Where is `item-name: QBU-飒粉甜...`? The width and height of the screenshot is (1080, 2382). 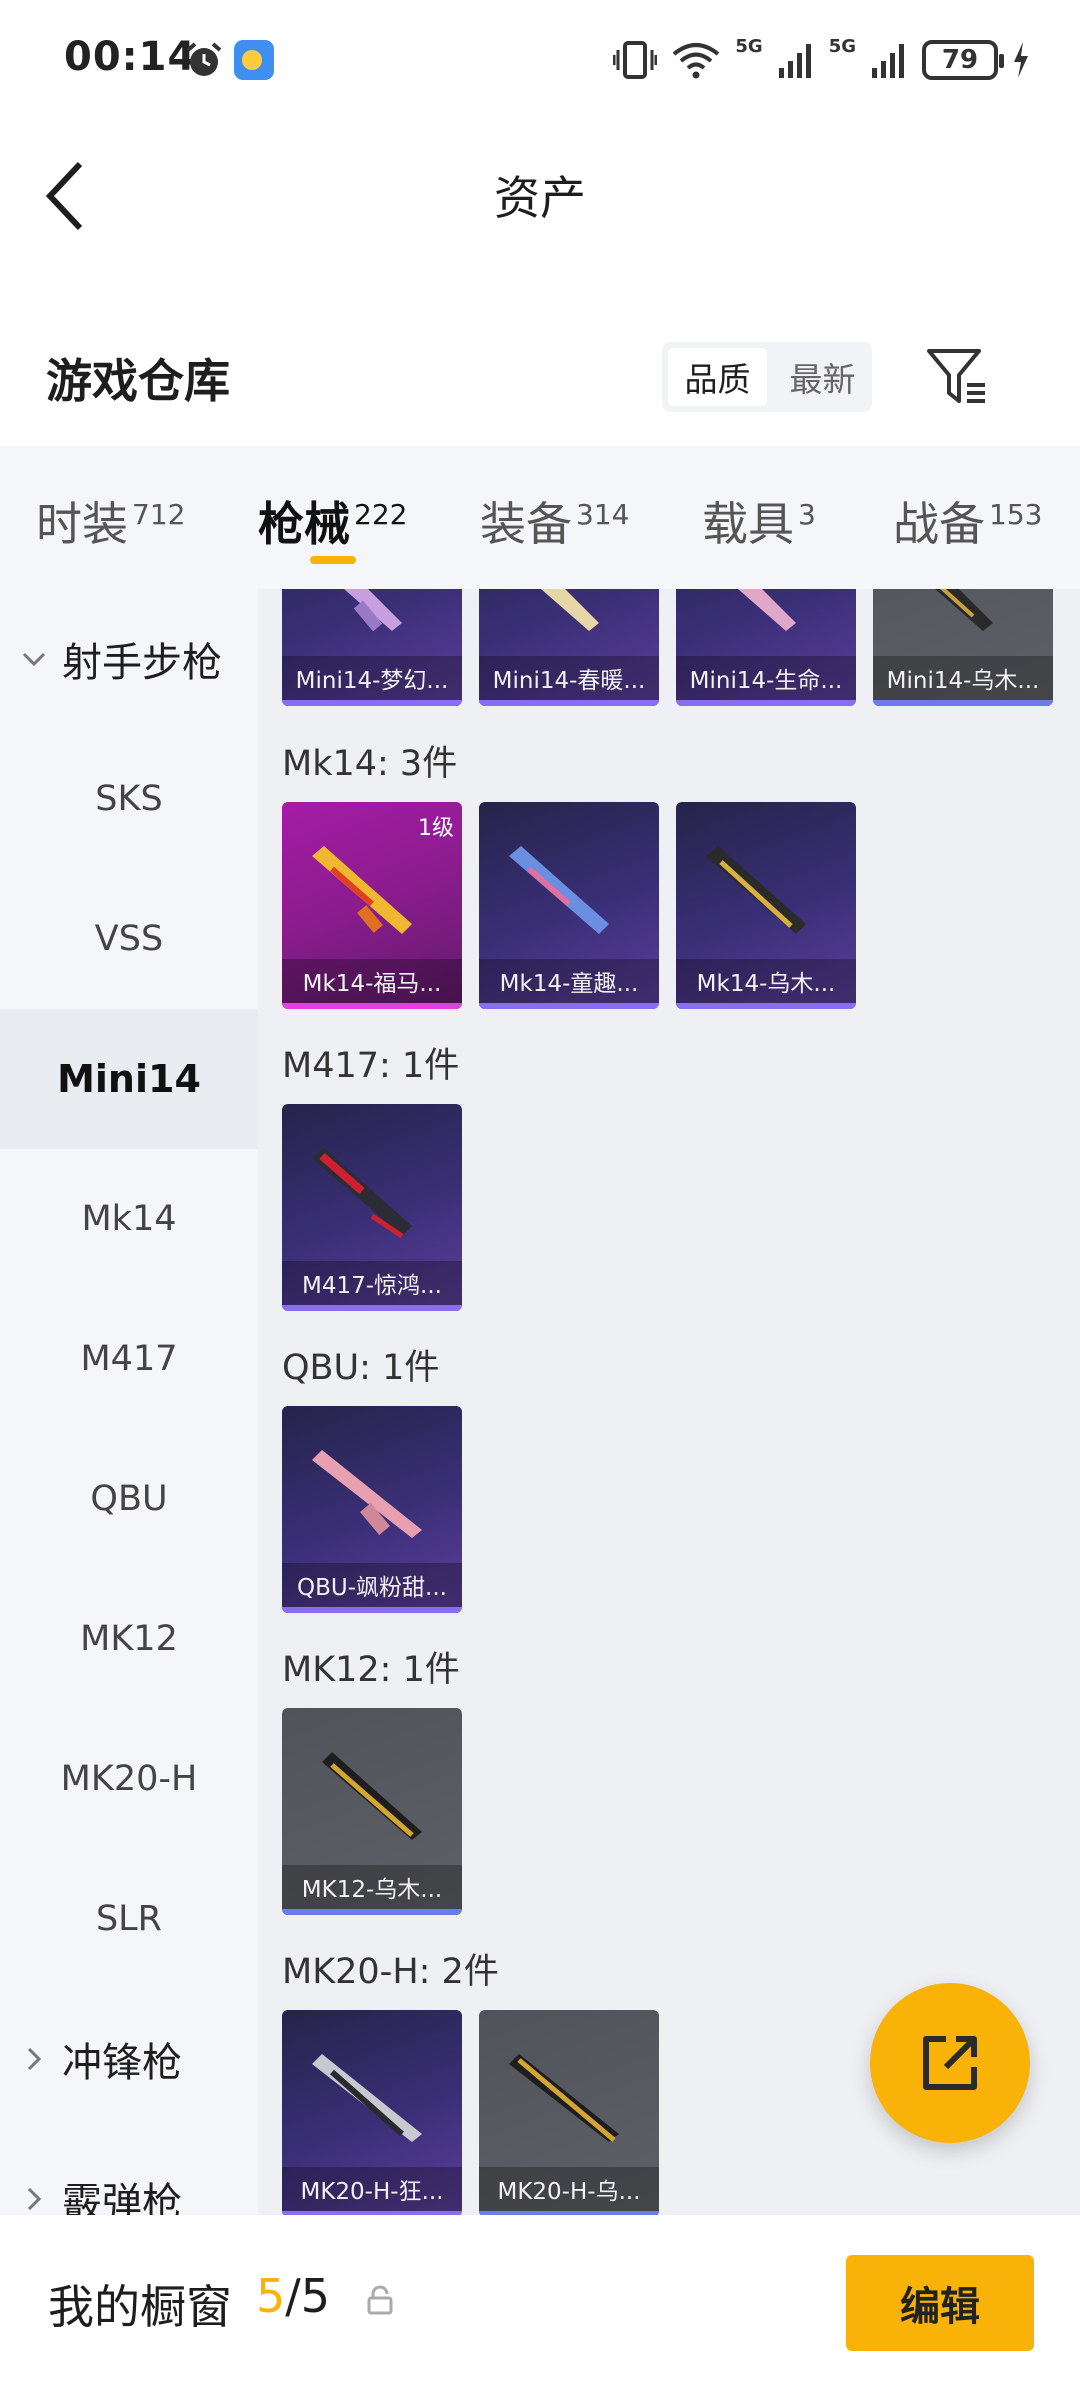
item-name: QBU-飒粉甜... is located at coordinates (372, 1585).